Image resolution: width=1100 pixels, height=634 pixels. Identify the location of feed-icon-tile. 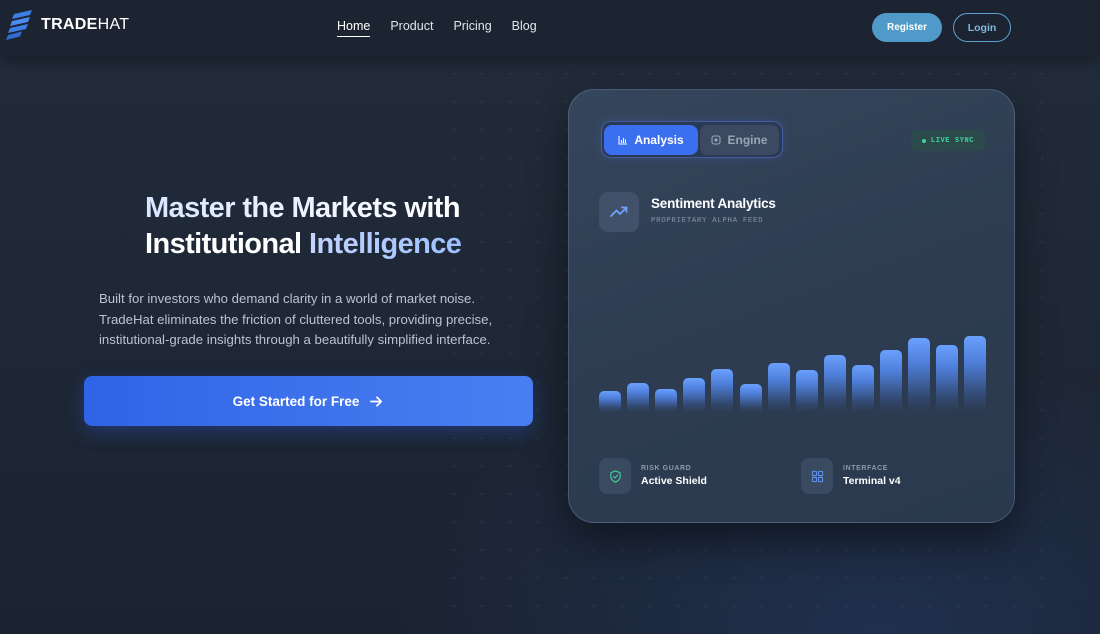
(619, 212).